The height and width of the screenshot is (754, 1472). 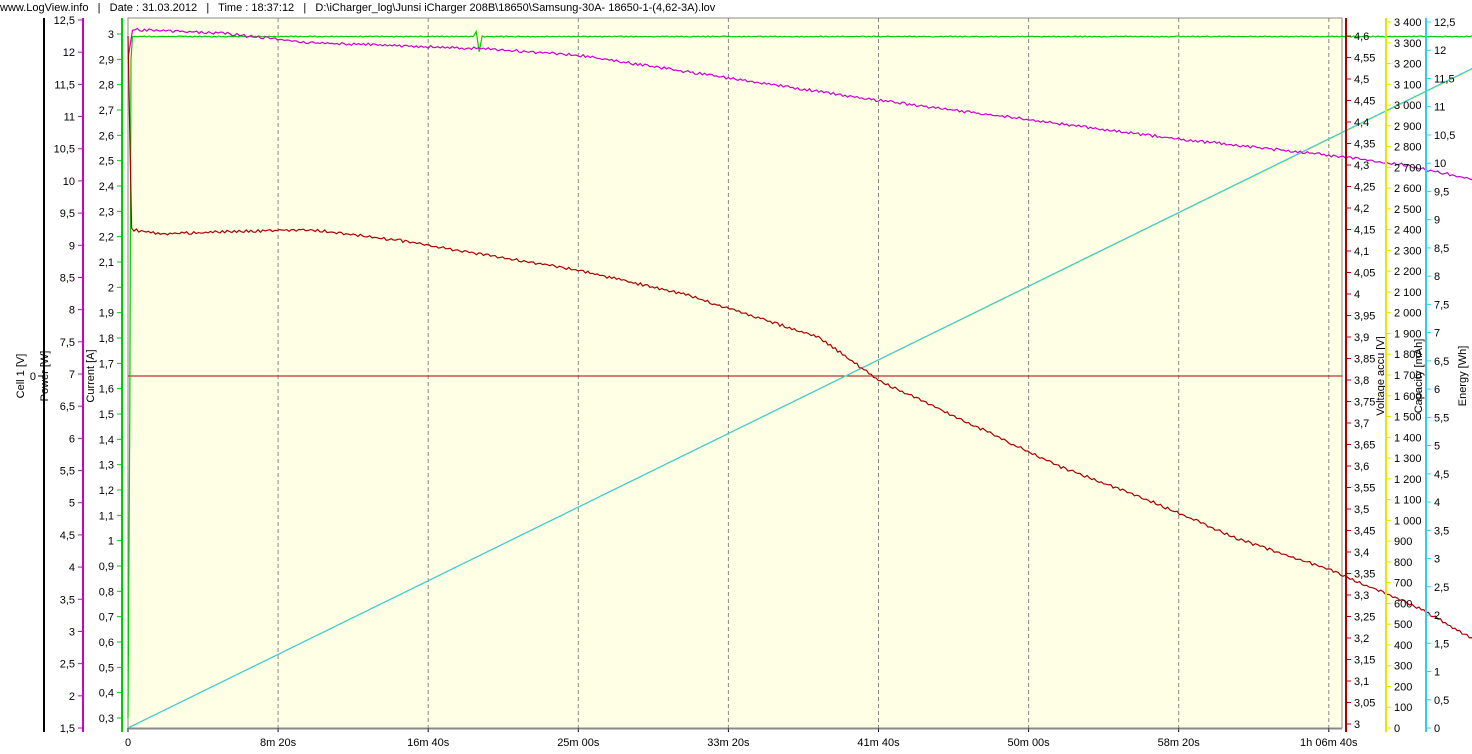 What do you see at coordinates (1408, 314) in the screenshot?
I see `capacity-axis-tick-label: 2 000` at bounding box center [1408, 314].